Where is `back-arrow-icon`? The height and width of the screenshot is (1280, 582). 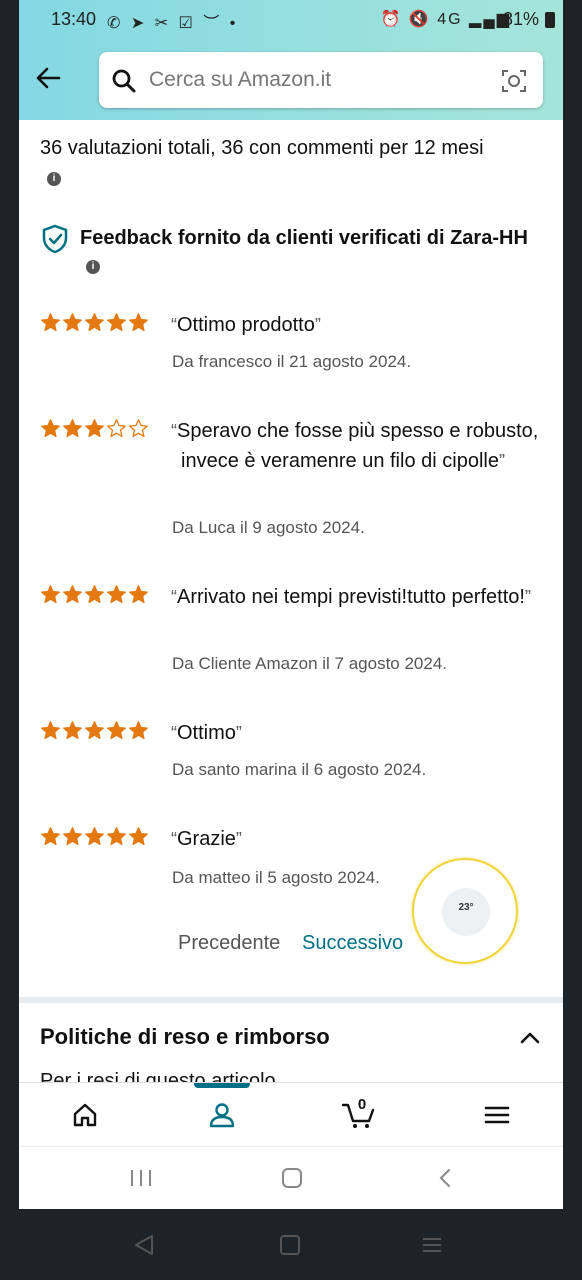 back-arrow-icon is located at coordinates (48, 78).